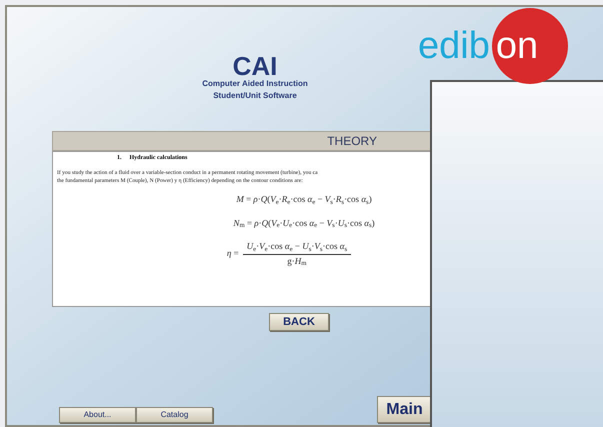  Describe the element at coordinates (297, 261) in the screenshot. I see `fraction-denominator: g·H$_{m}$` at that location.